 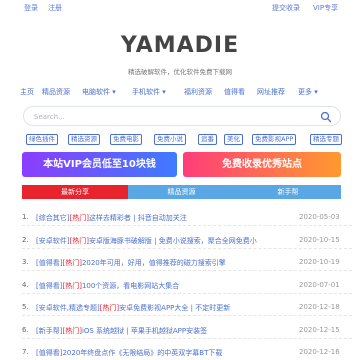 What do you see at coordinates (170, 139) in the screenshot?
I see `tag-item: 免费小说` at bounding box center [170, 139].